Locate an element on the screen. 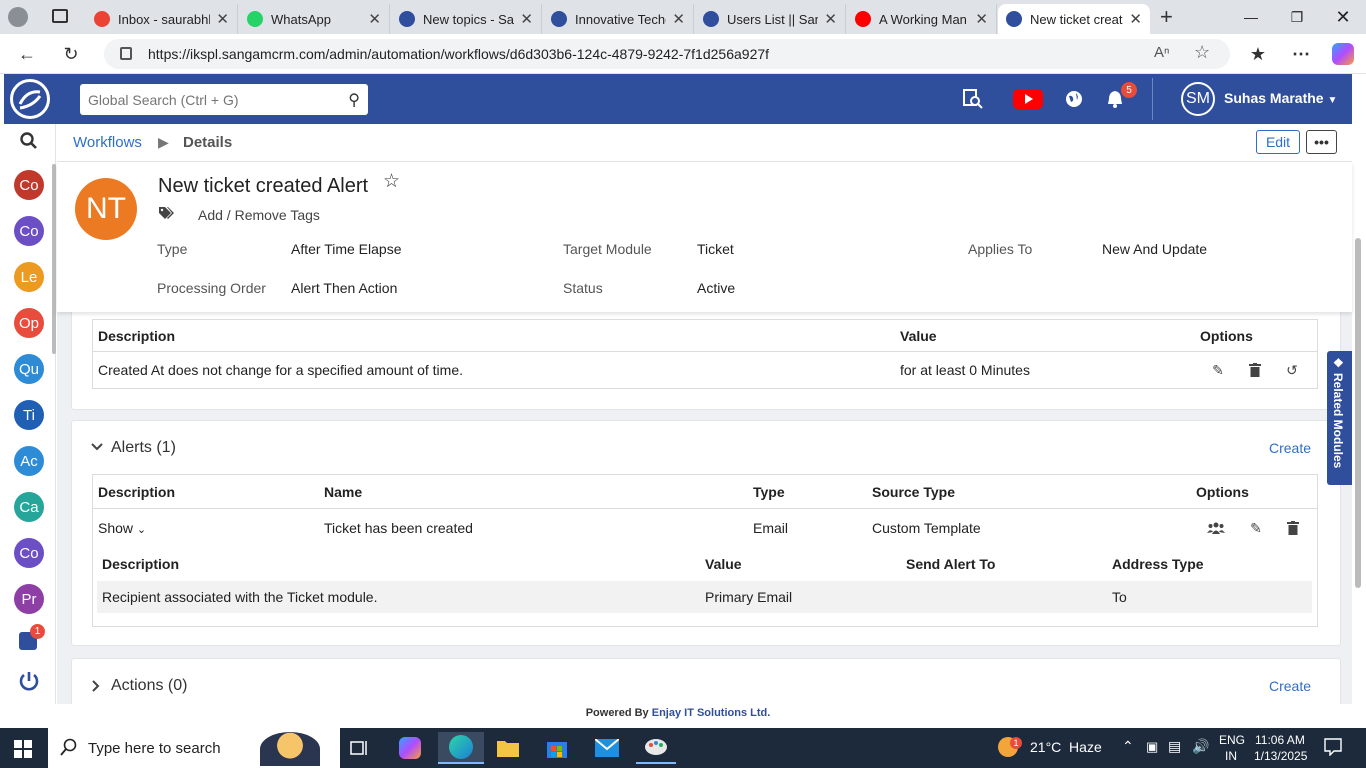  youtube-icon is located at coordinates (1028, 99).